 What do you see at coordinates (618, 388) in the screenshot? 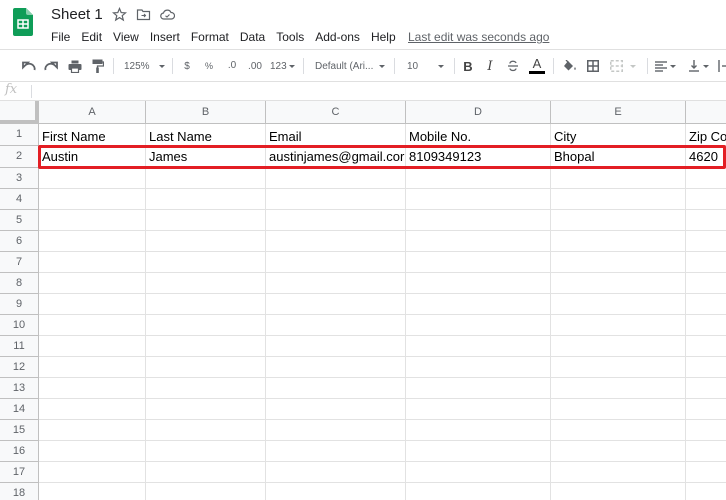
I see `cell-e13` at bounding box center [618, 388].